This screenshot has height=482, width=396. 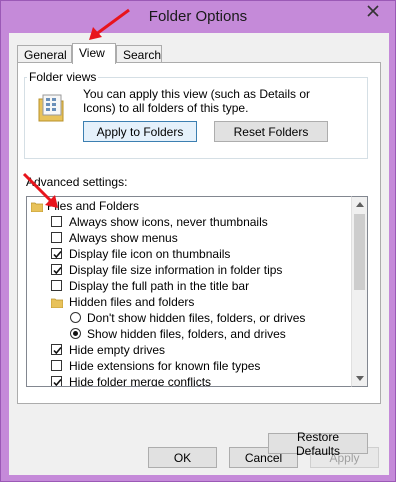 What do you see at coordinates (359, 291) in the screenshot?
I see `tree-scrollbar` at bounding box center [359, 291].